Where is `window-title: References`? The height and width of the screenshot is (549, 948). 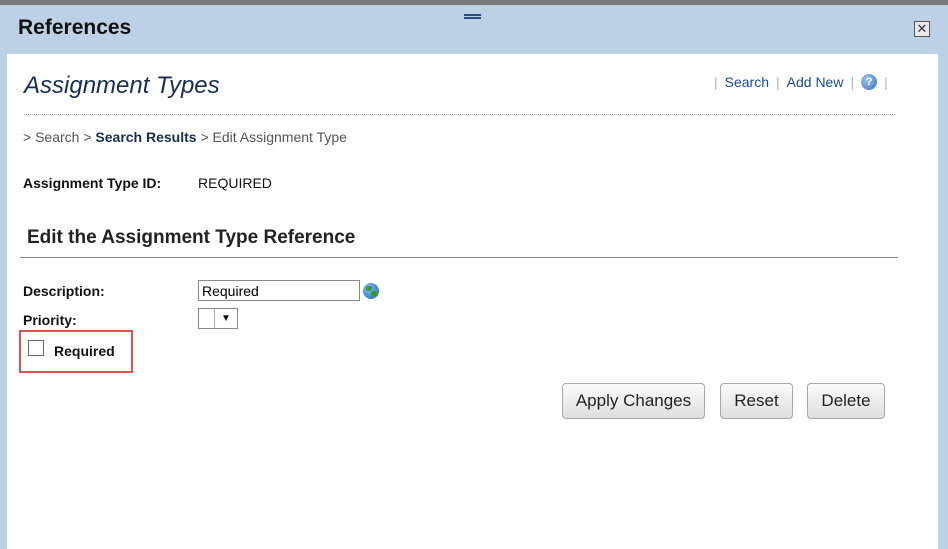 window-title: References is located at coordinates (75, 27).